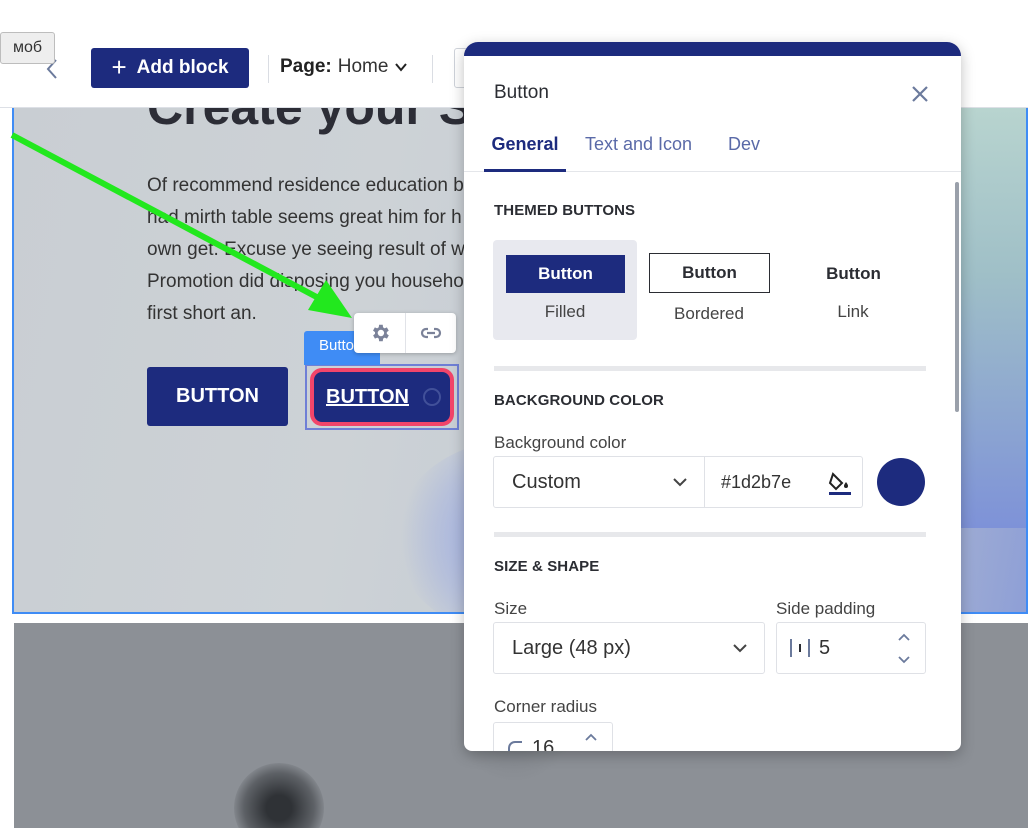 Image resolution: width=1028 pixels, height=828 pixels. What do you see at coordinates (182, 67) in the screenshot?
I see `add-block-label: Add block` at bounding box center [182, 67].